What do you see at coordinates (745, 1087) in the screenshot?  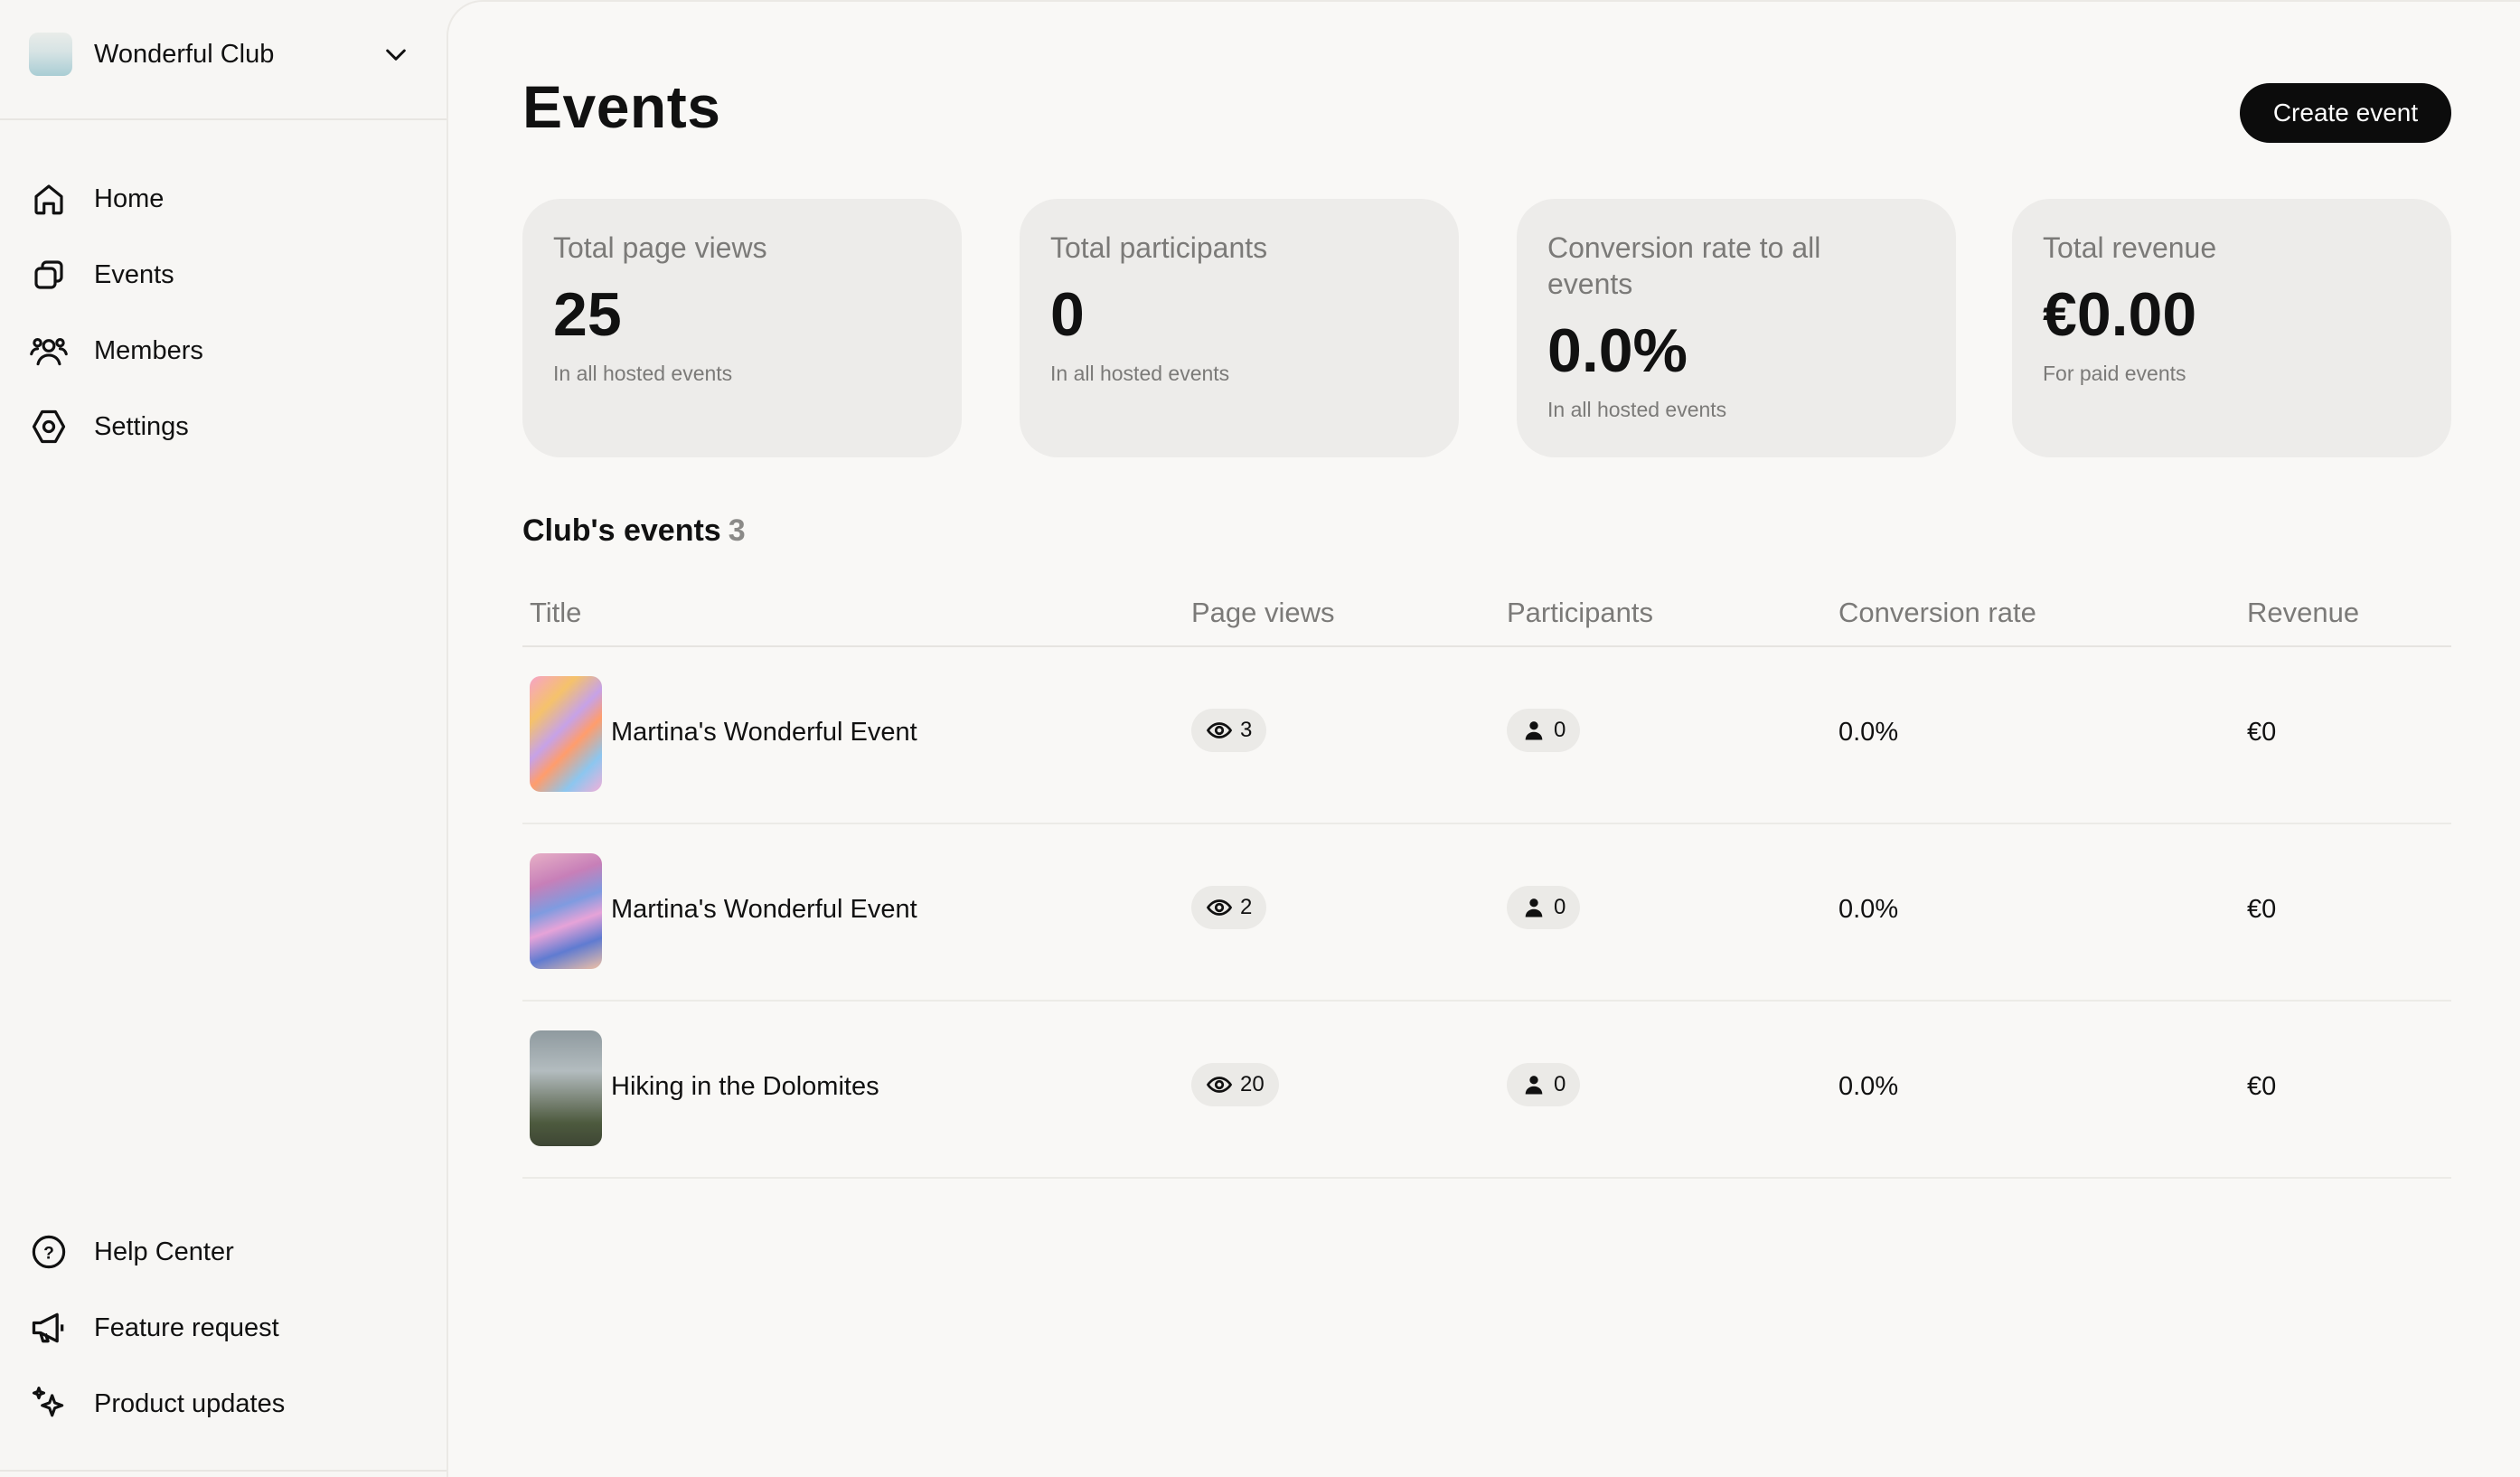 I see `event-title: Hiking in the Dolomites` at bounding box center [745, 1087].